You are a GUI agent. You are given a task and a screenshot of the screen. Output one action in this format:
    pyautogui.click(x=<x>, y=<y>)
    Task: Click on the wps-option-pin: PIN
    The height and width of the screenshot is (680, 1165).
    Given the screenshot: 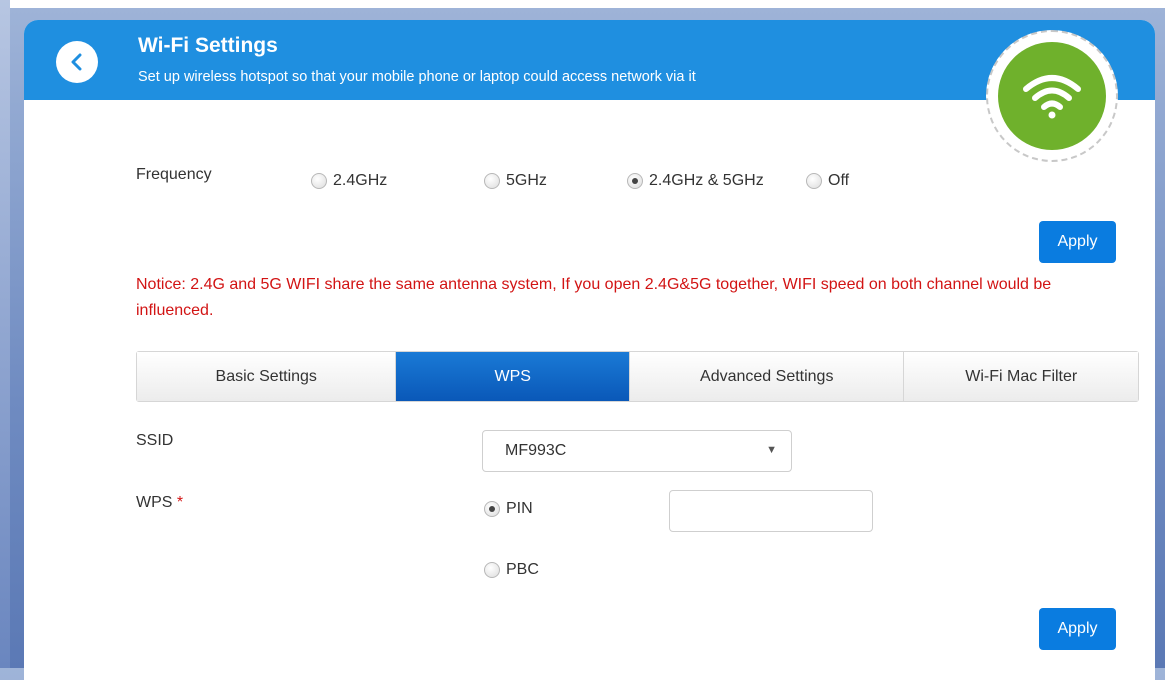 What is the action you would take?
    pyautogui.click(x=508, y=509)
    